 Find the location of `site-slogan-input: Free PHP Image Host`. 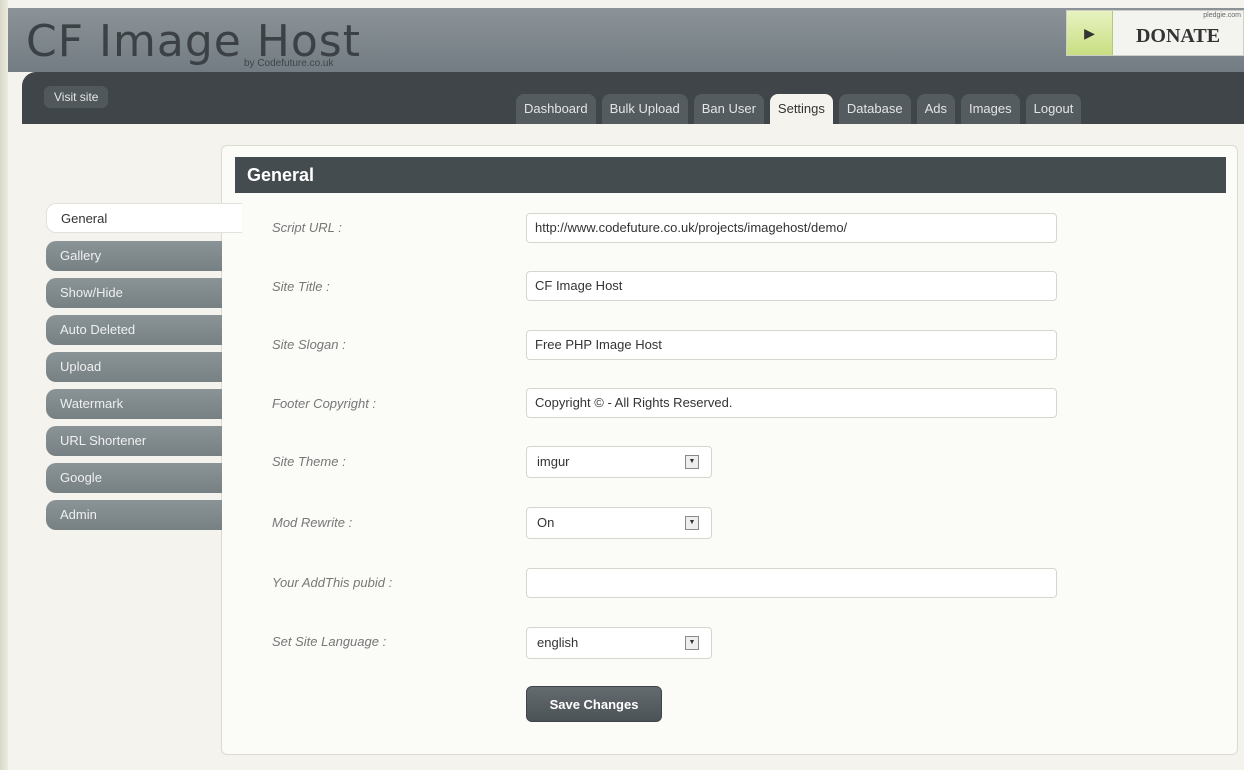

site-slogan-input: Free PHP Image Host is located at coordinates (791, 345).